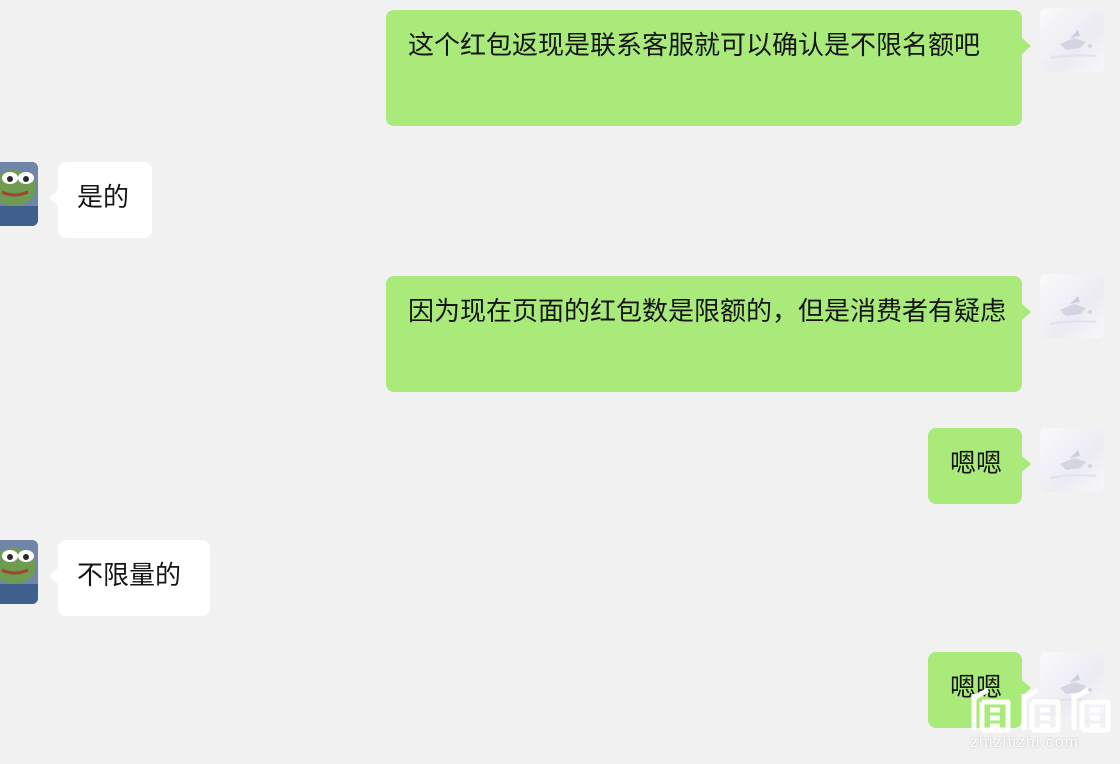 Image resolution: width=1120 pixels, height=764 pixels. I want to click on sent-message-bubble: 因为现在页面的红包数是限额的，但是消费者有疑虑, so click(704, 334).